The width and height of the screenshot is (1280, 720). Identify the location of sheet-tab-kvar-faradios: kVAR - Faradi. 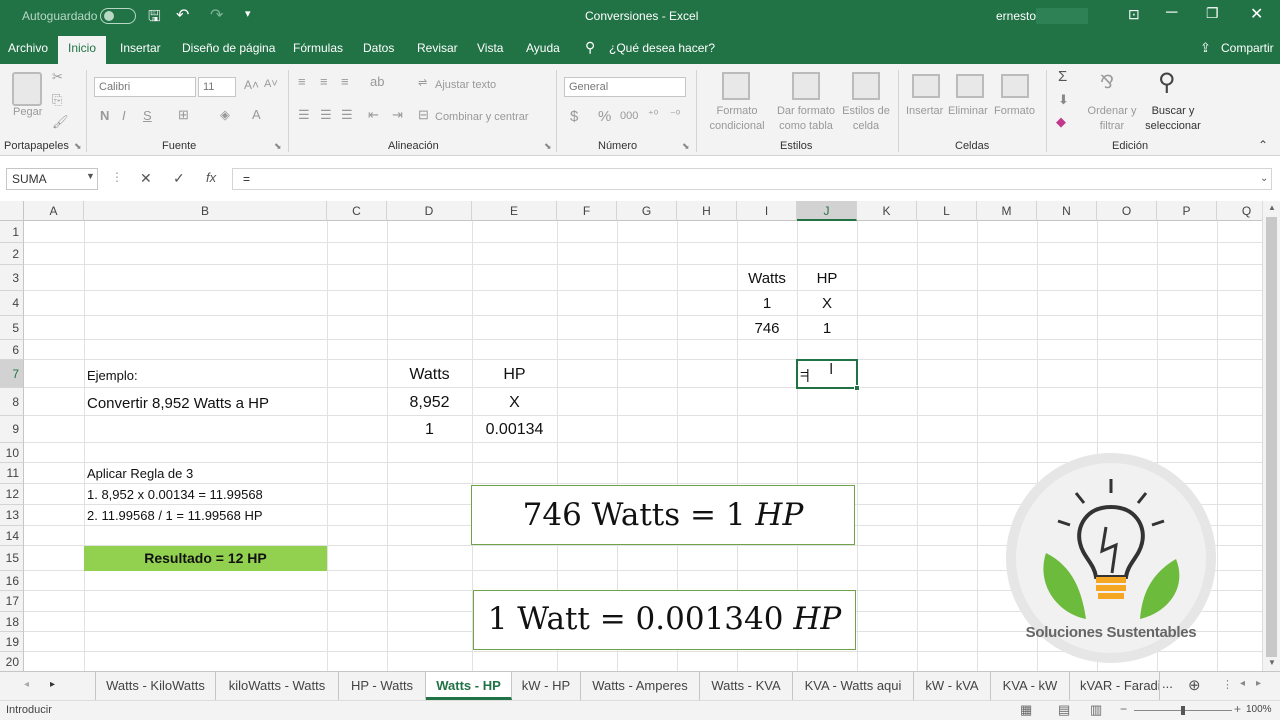
(1115, 686).